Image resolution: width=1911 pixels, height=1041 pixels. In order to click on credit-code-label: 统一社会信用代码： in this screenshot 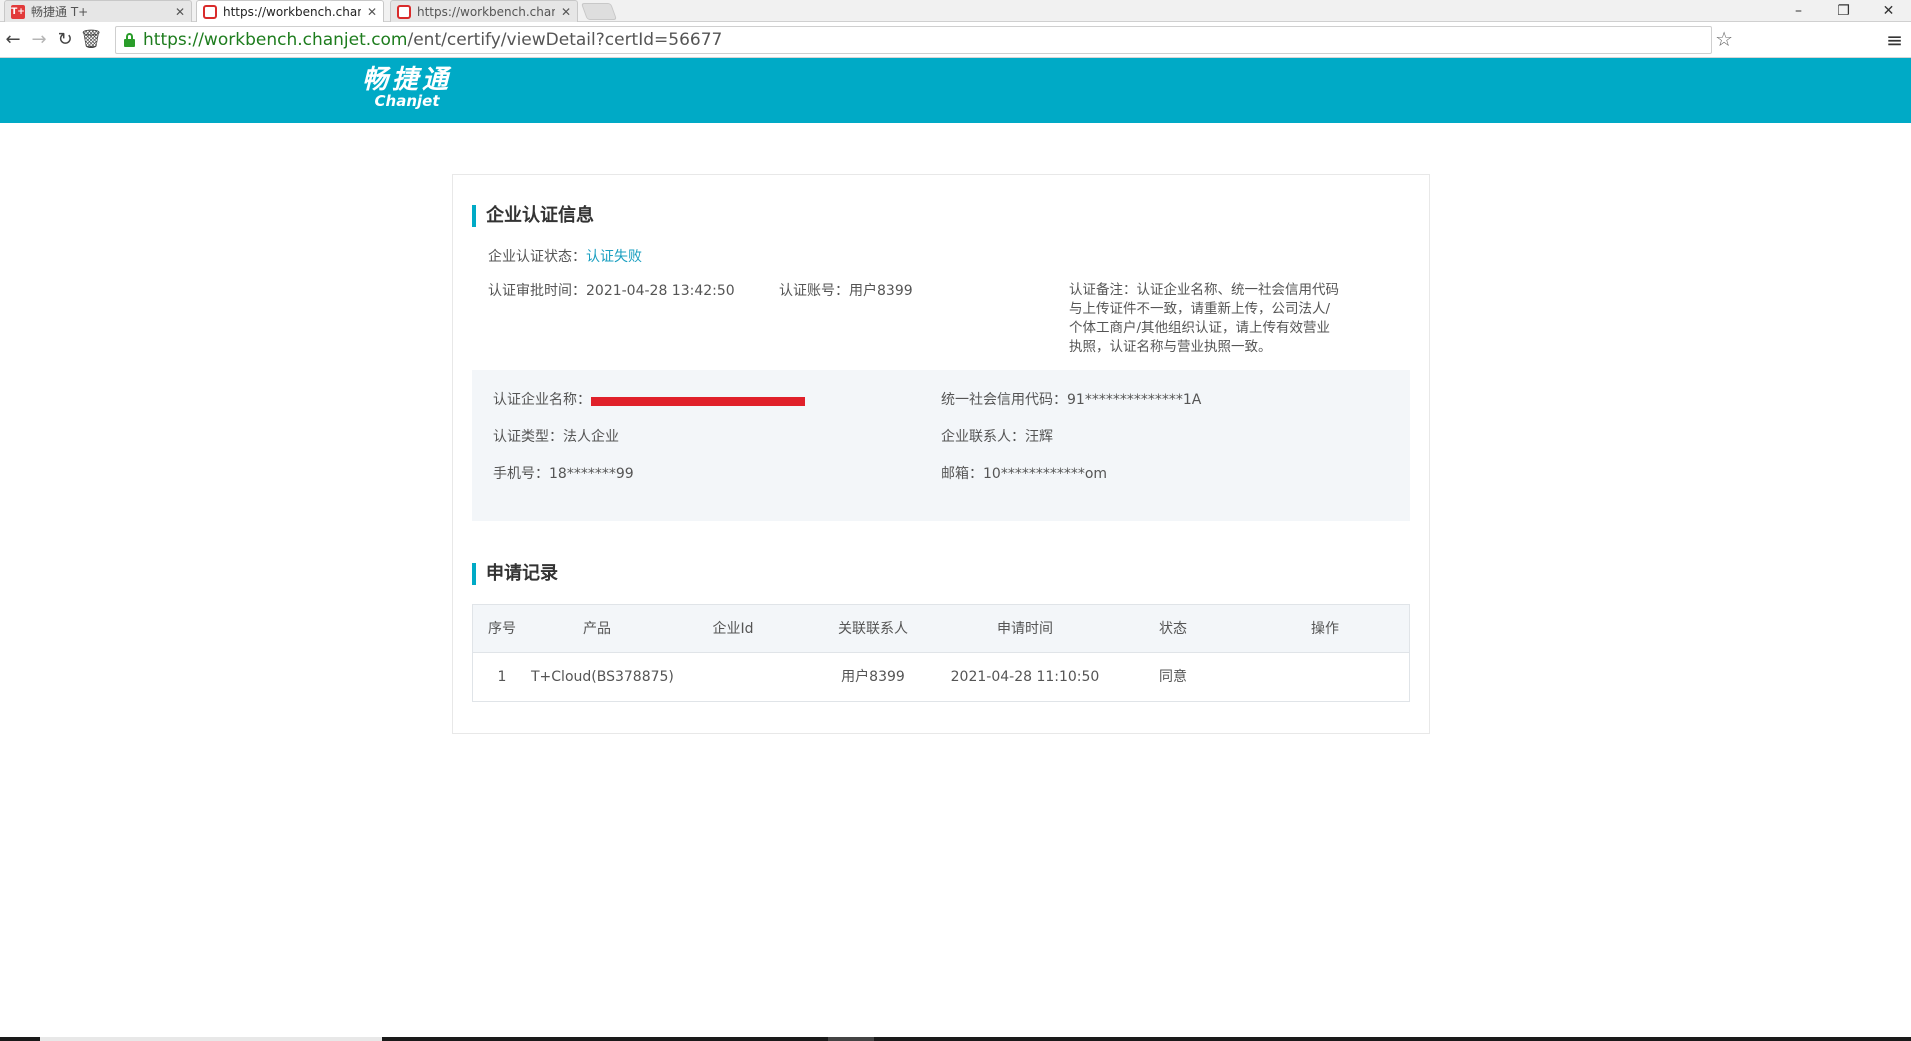, I will do `click(1004, 400)`.